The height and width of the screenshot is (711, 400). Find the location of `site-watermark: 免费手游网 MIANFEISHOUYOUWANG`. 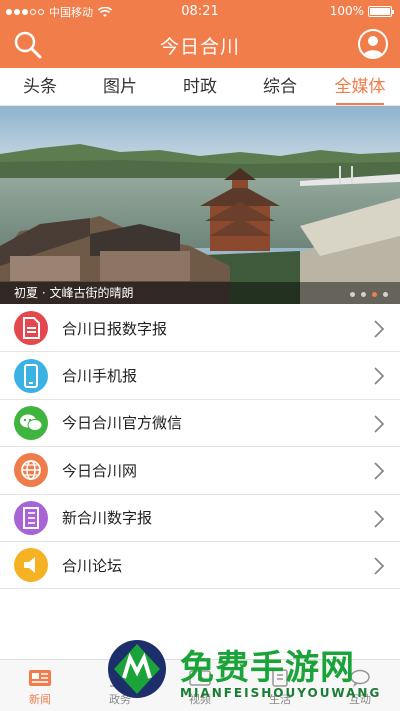

site-watermark: 免费手游网 MIANFEISHOUYOUWANG is located at coordinates (250, 670).